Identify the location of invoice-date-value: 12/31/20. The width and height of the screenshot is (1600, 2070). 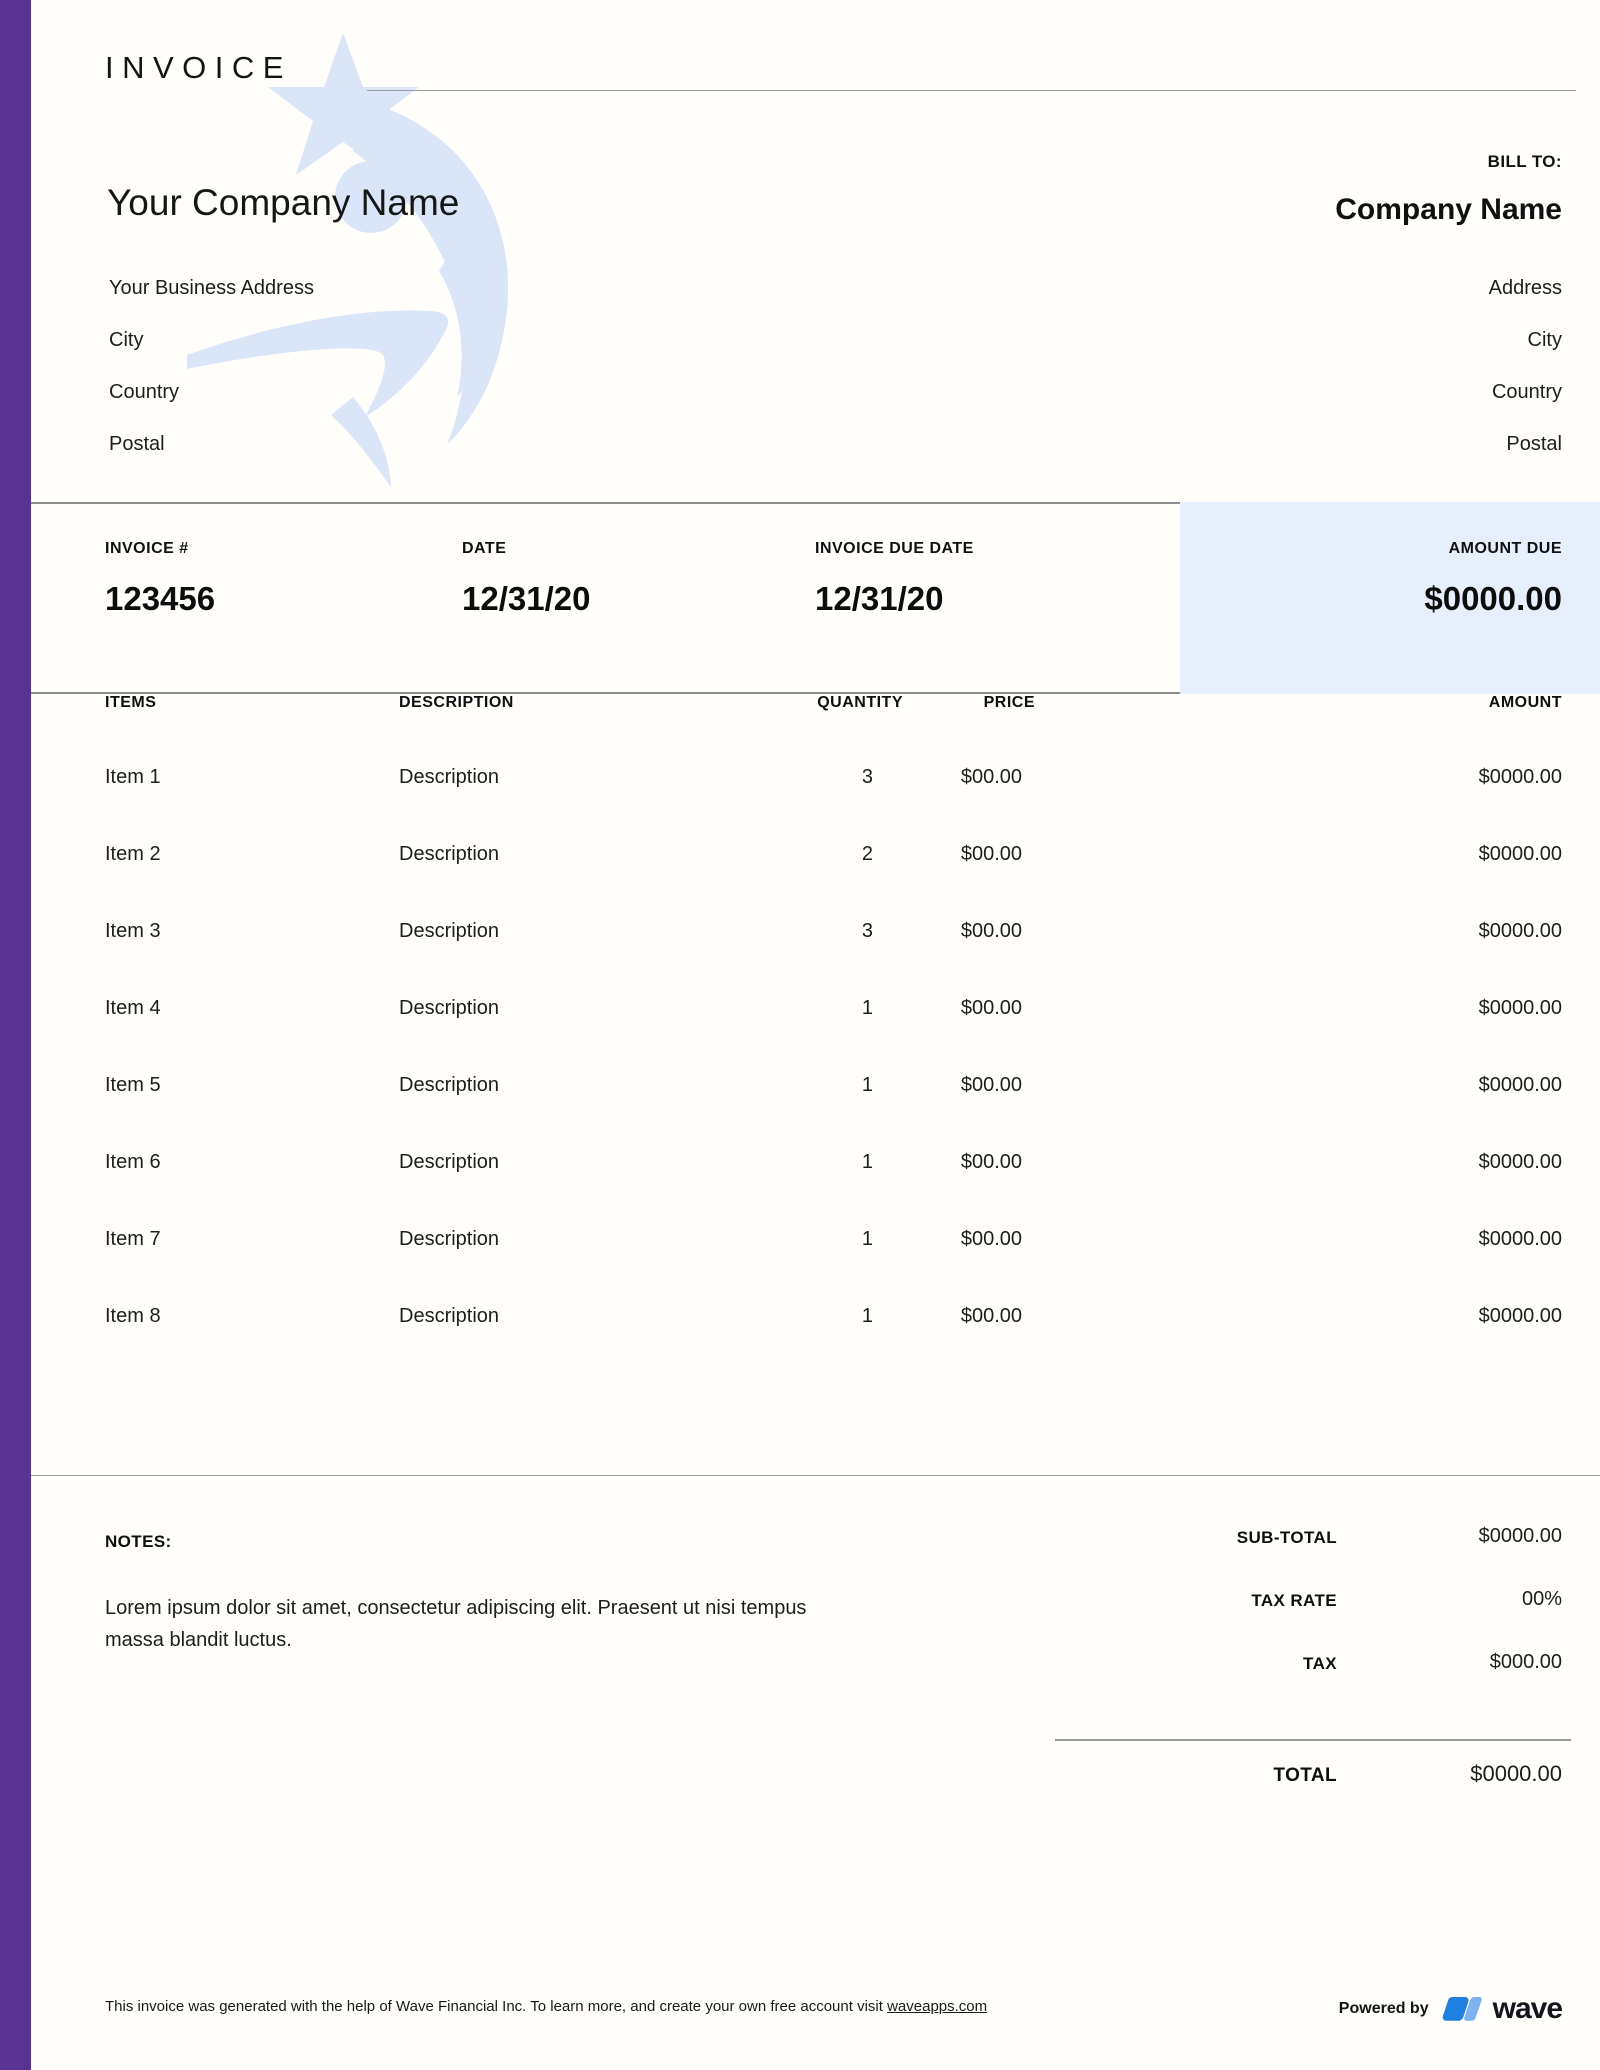
(526, 598).